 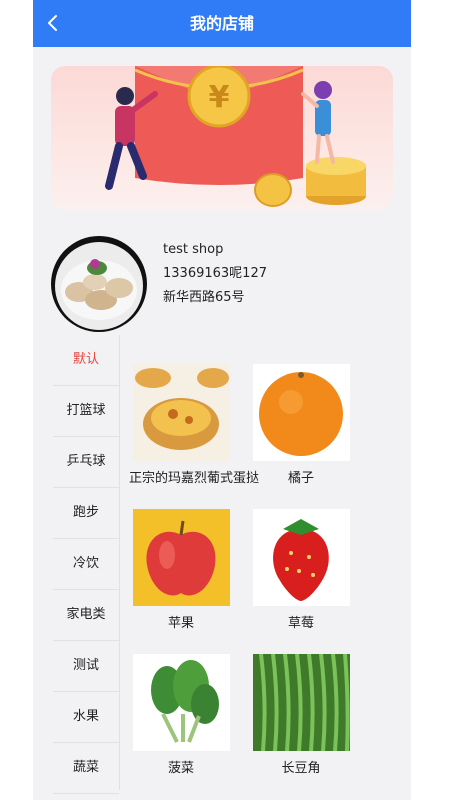 I want to click on shop-info-card: test shop 13369163呢127 新华西路65号, so click(x=222, y=284).